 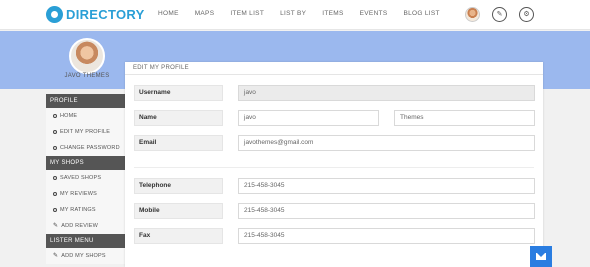 I want to click on nav-item-list-by: LIST BY, so click(x=293, y=13).